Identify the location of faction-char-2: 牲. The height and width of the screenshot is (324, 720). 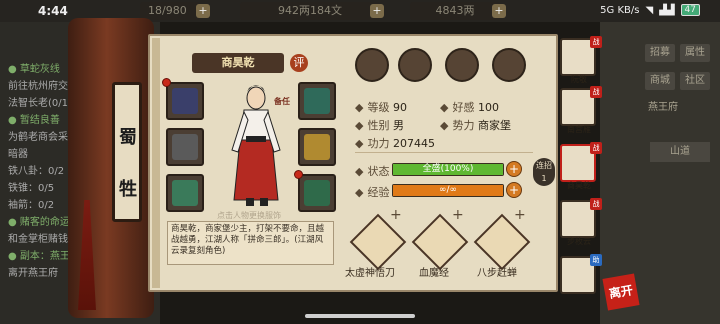
(128, 189).